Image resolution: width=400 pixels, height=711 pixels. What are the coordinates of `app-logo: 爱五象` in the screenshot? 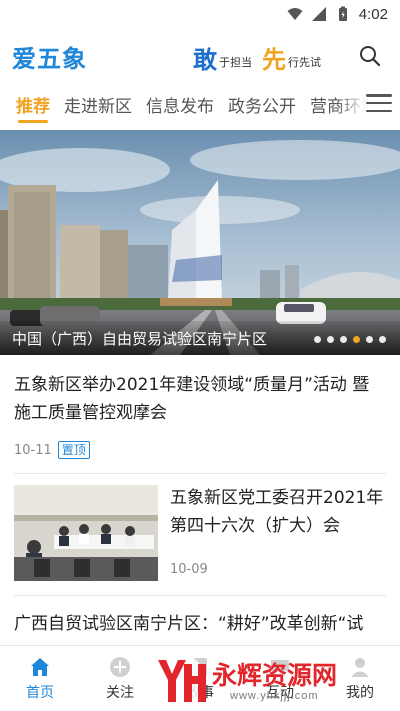 It's located at (49, 58).